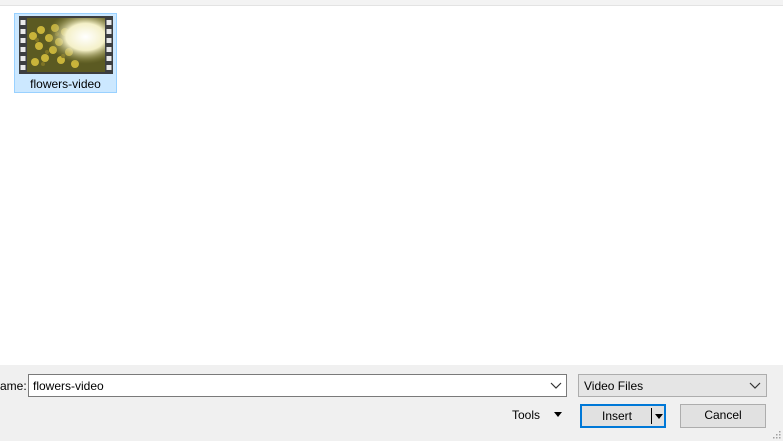 This screenshot has width=783, height=441. I want to click on file-item-flowers-video: flowers-video, so click(65, 53).